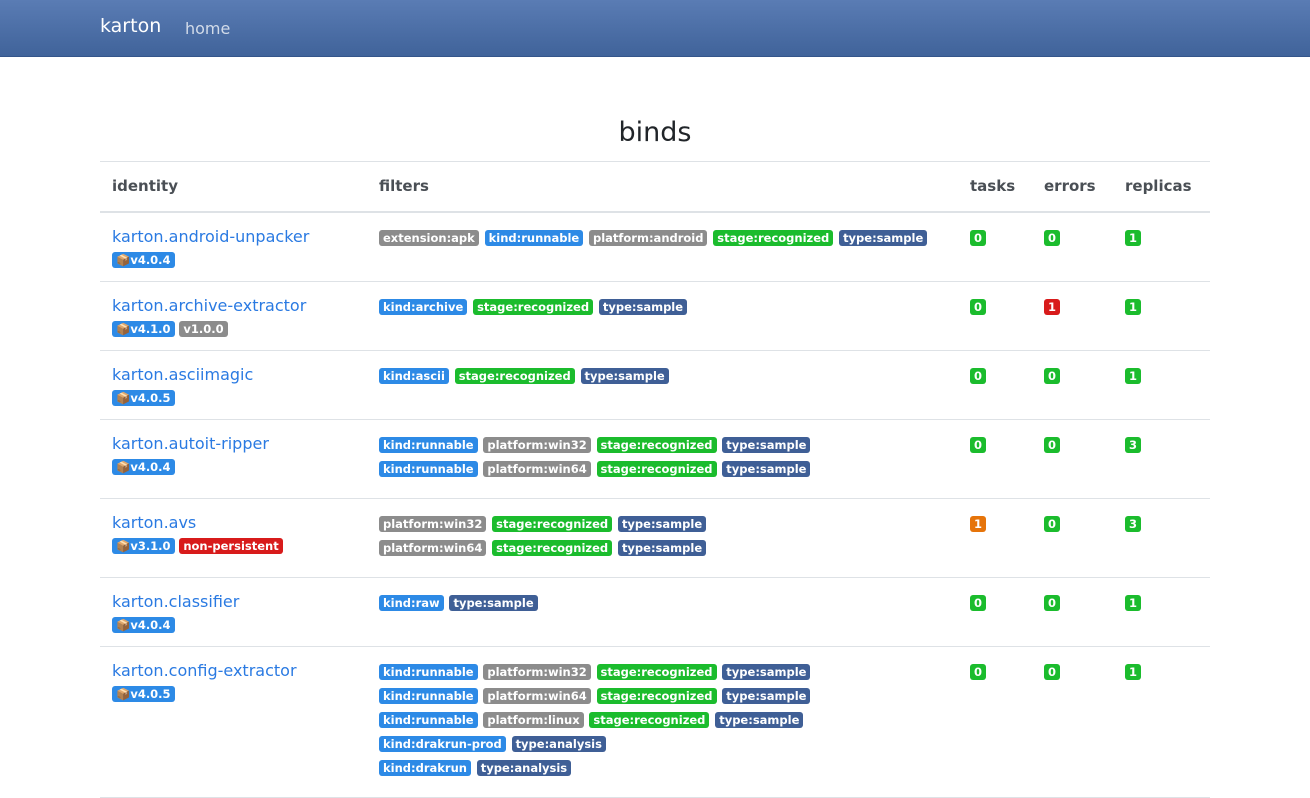 This screenshot has height=798, width=1310. I want to click on errors-count-badge: 1, so click(1052, 306).